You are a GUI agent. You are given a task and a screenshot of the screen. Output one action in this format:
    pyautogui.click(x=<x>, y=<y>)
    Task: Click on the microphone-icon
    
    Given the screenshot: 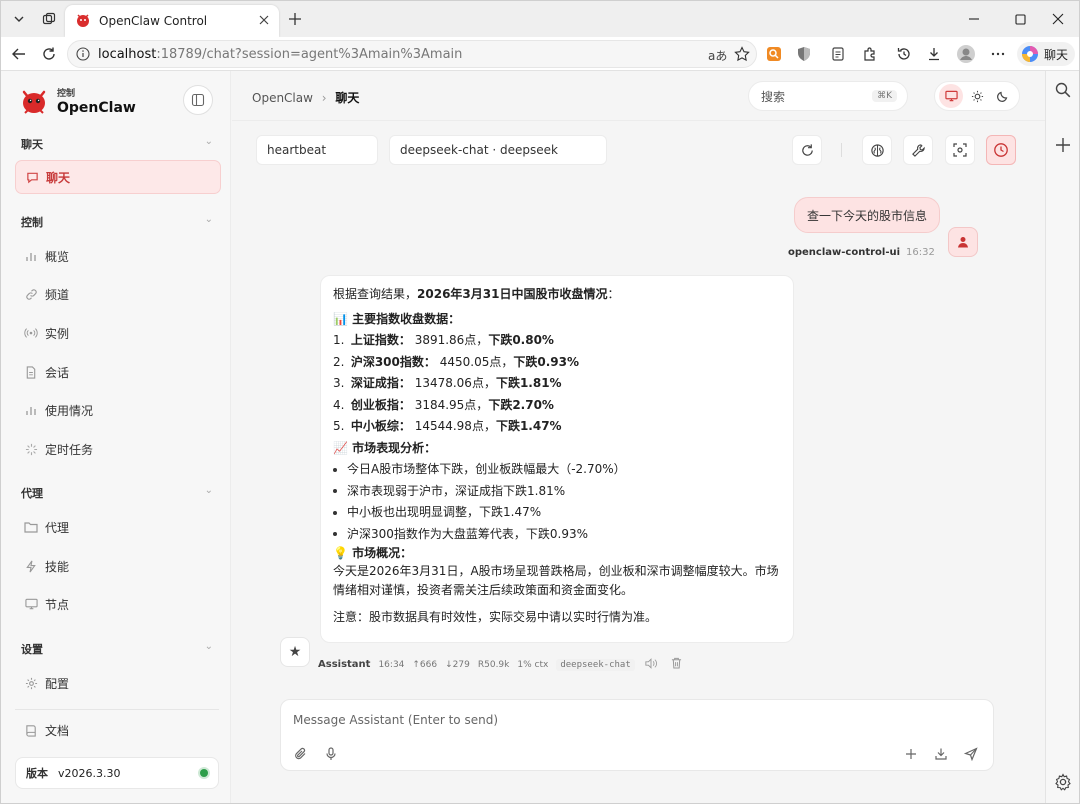 What is the action you would take?
    pyautogui.click(x=331, y=754)
    